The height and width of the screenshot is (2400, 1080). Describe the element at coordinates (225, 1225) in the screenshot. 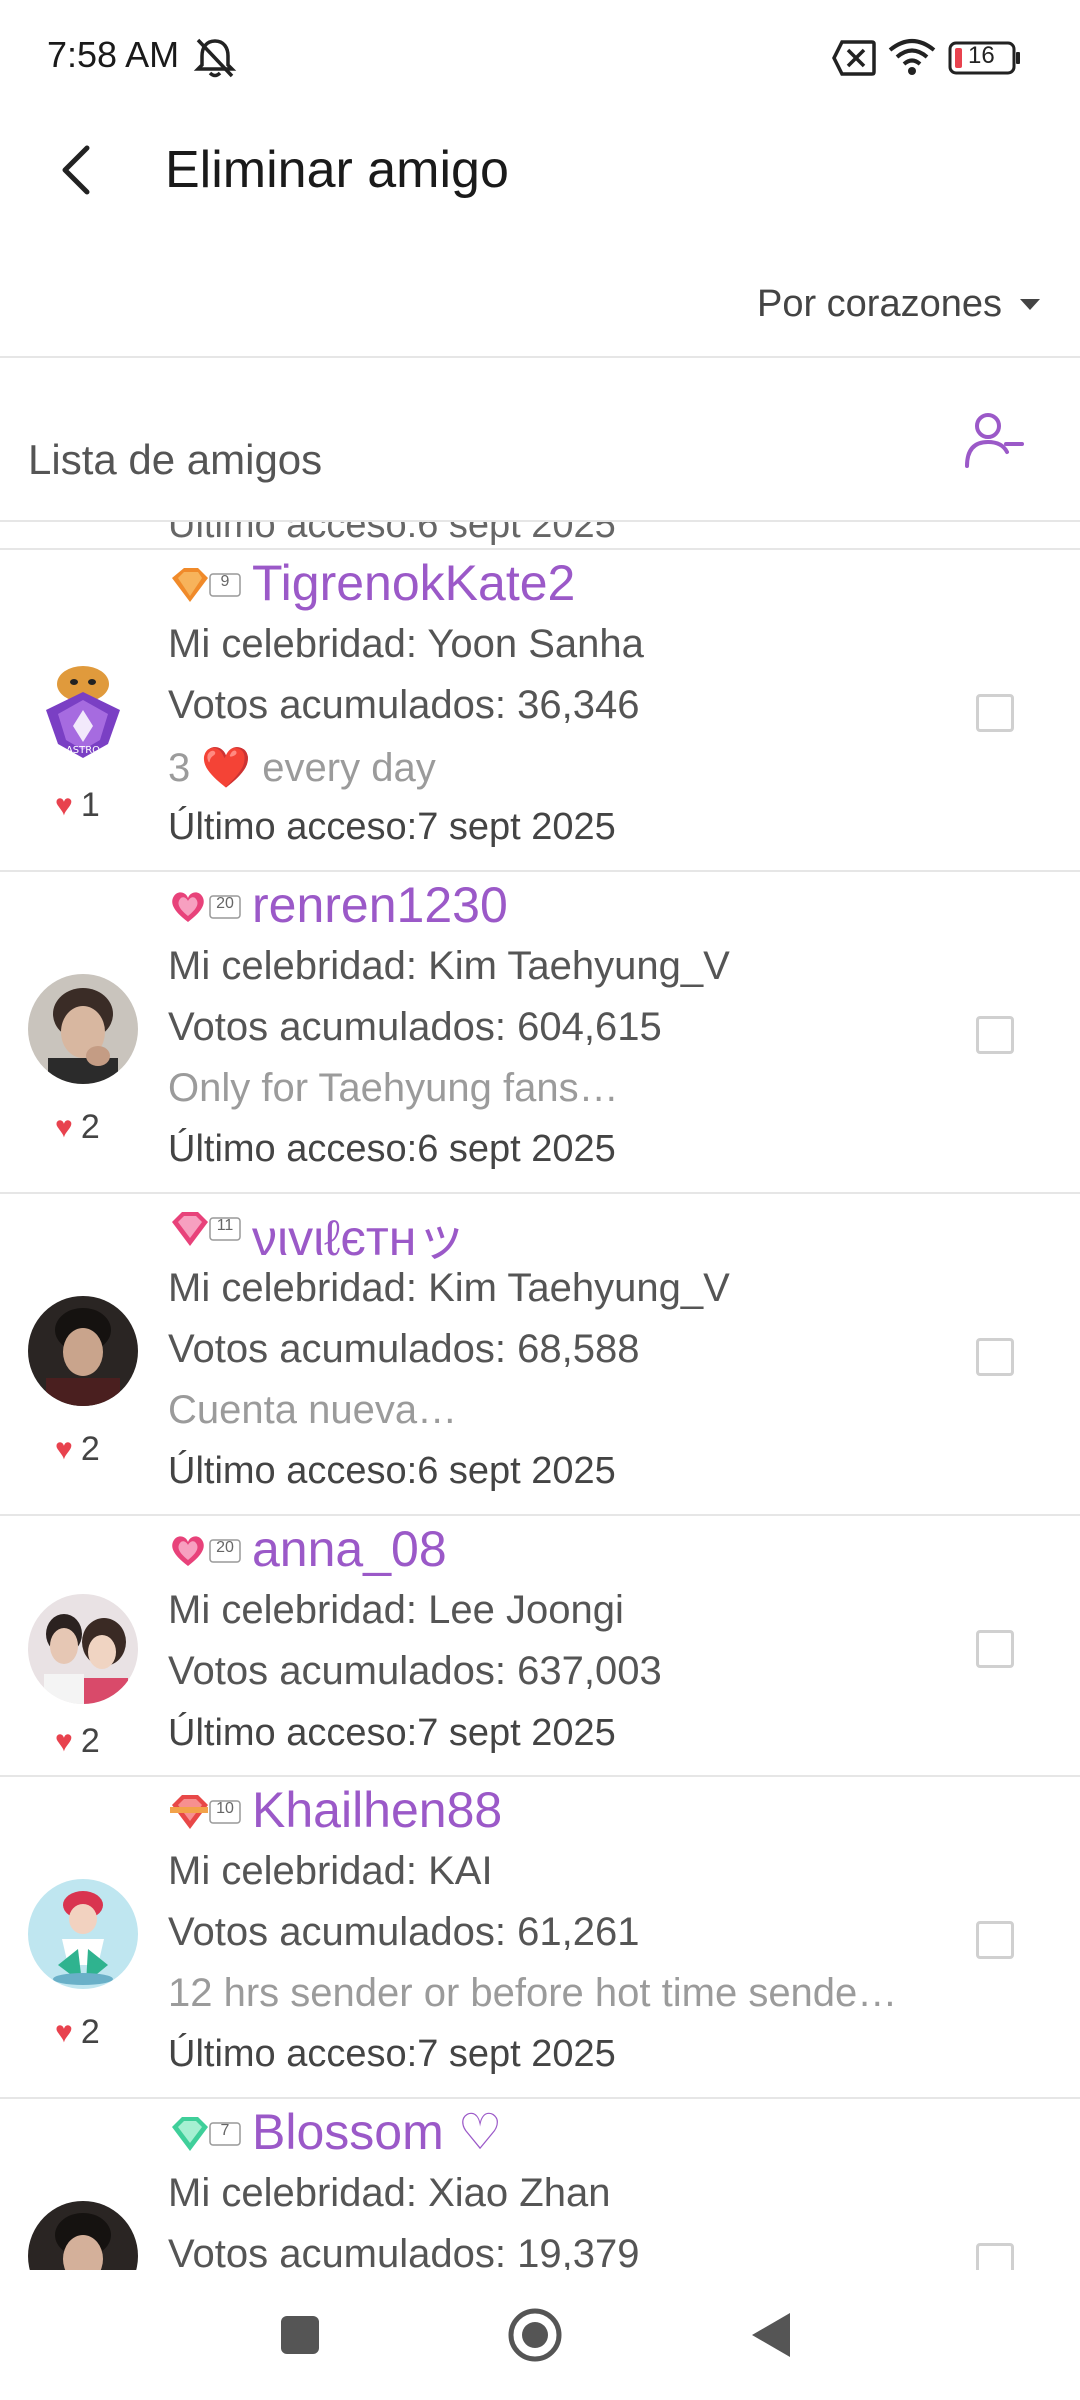

I see `level-number: 11` at that location.